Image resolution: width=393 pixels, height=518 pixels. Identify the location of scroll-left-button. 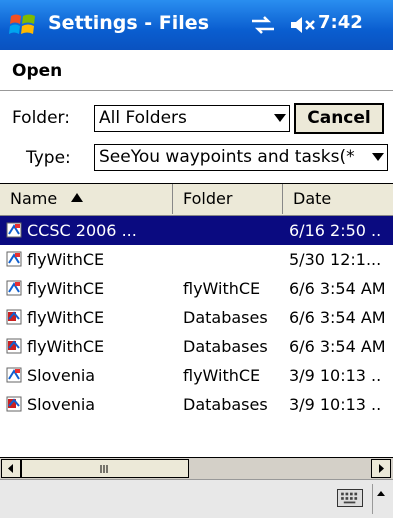
(11, 468).